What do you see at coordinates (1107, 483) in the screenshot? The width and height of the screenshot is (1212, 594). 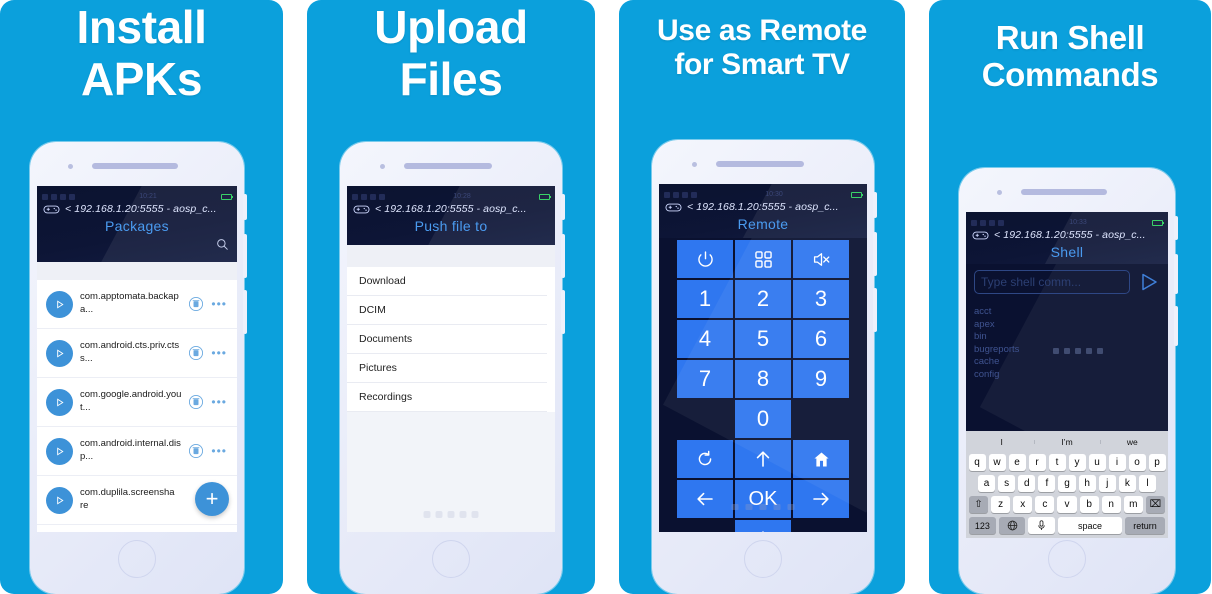 I see `key-j: j` at bounding box center [1107, 483].